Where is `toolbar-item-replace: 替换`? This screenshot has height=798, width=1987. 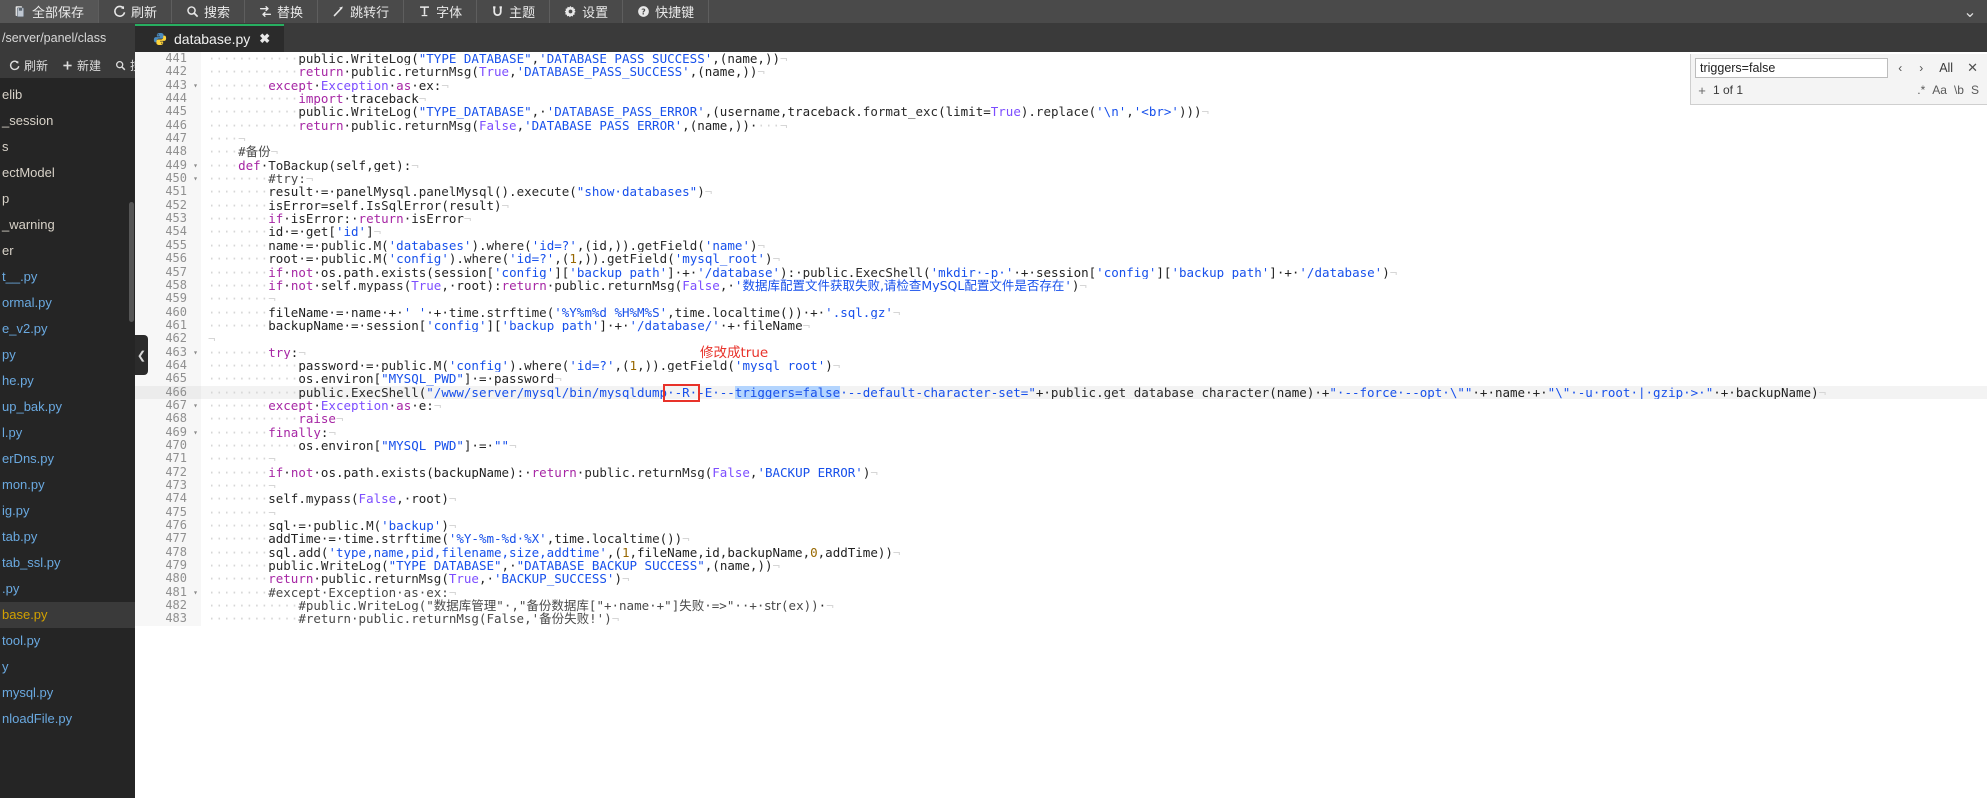 toolbar-item-replace: 替换 is located at coordinates (282, 11).